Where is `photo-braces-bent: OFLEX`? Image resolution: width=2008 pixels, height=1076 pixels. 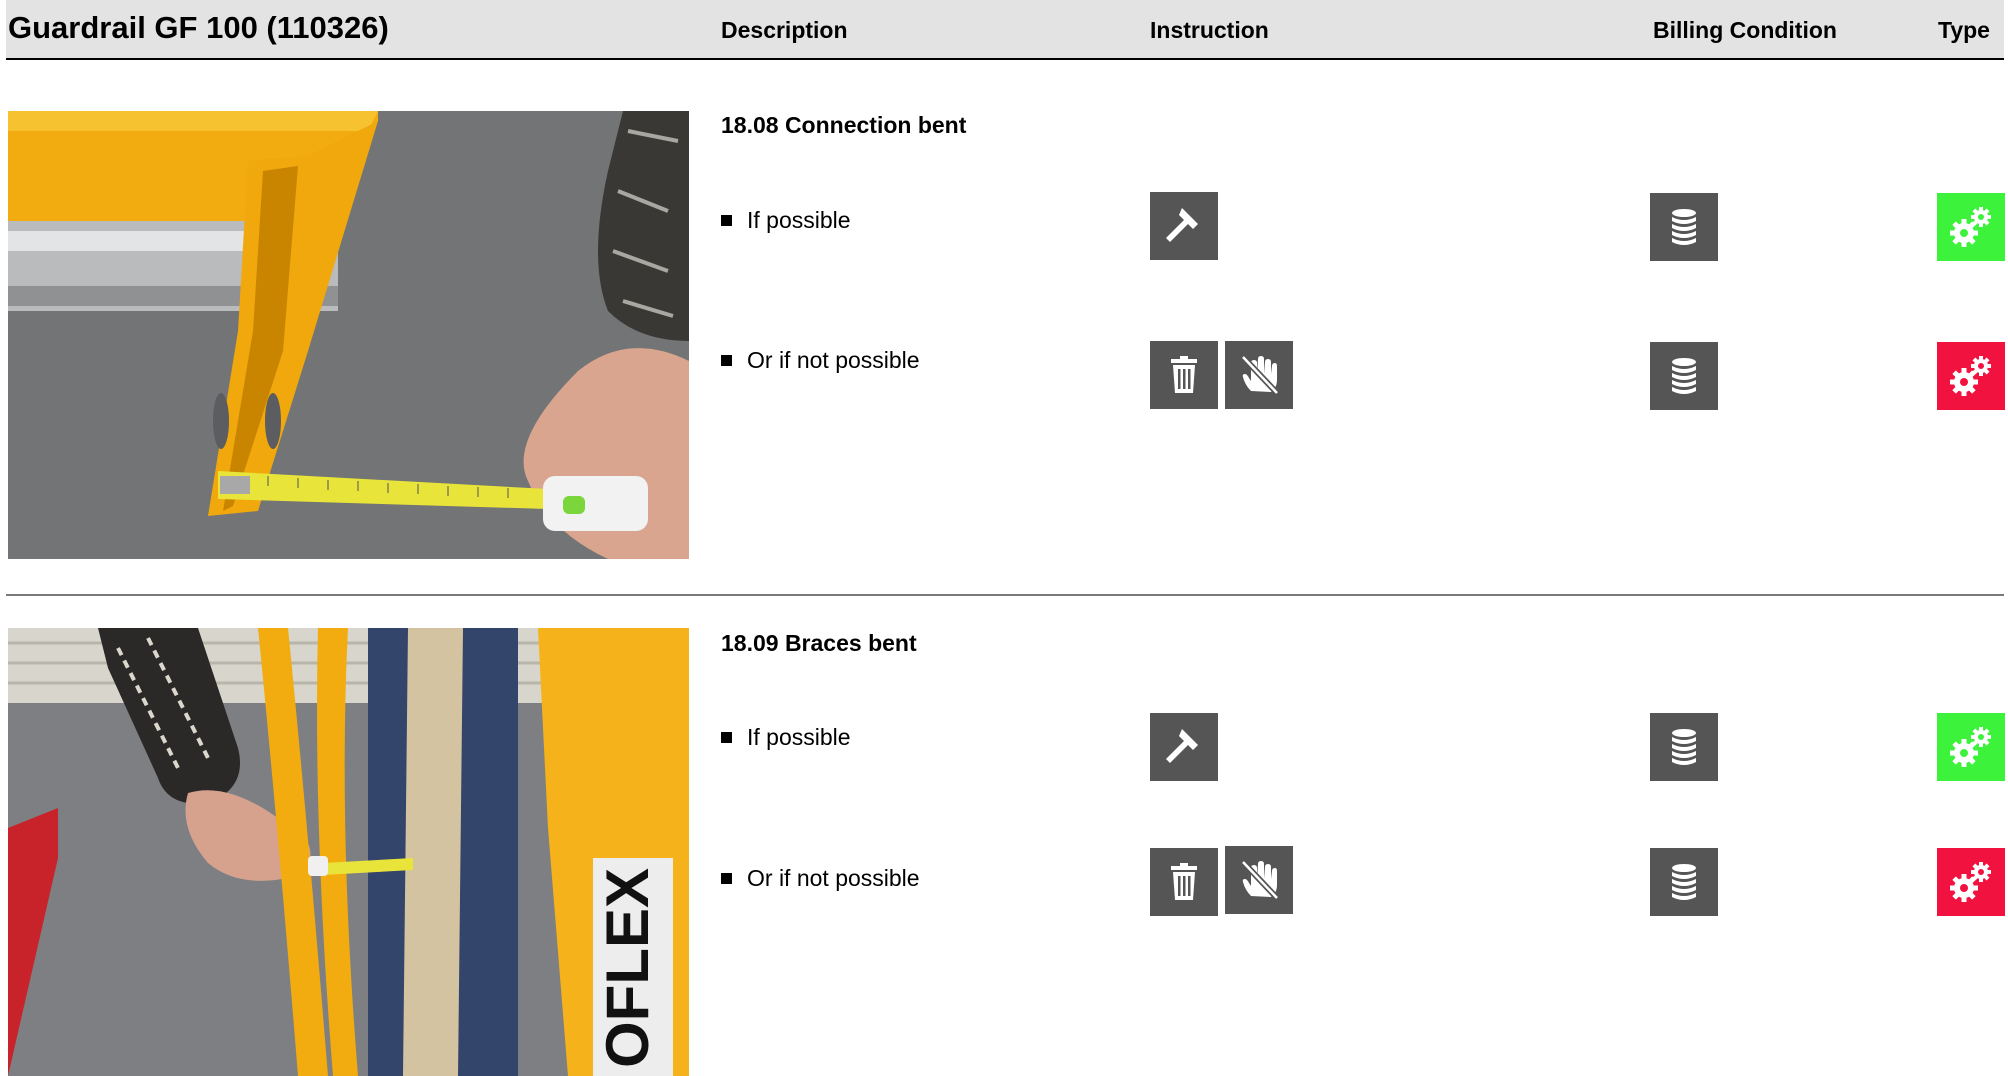 photo-braces-bent: OFLEX is located at coordinates (348, 852).